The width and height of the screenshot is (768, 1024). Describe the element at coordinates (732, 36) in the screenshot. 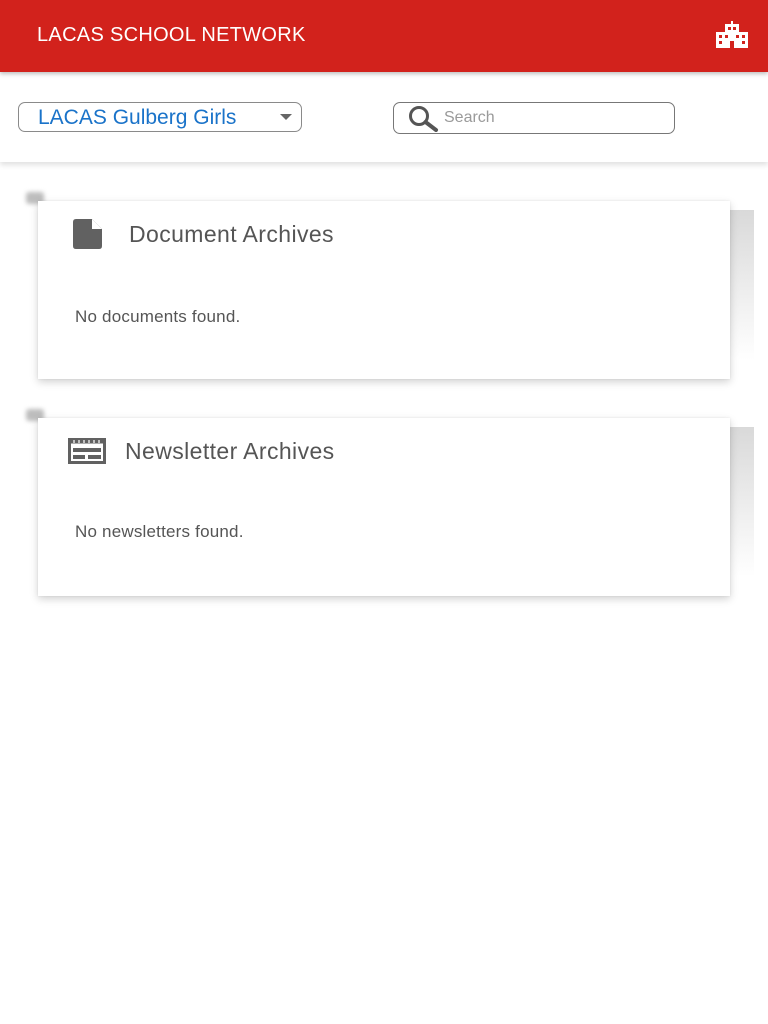

I see `school-building-icon` at that location.